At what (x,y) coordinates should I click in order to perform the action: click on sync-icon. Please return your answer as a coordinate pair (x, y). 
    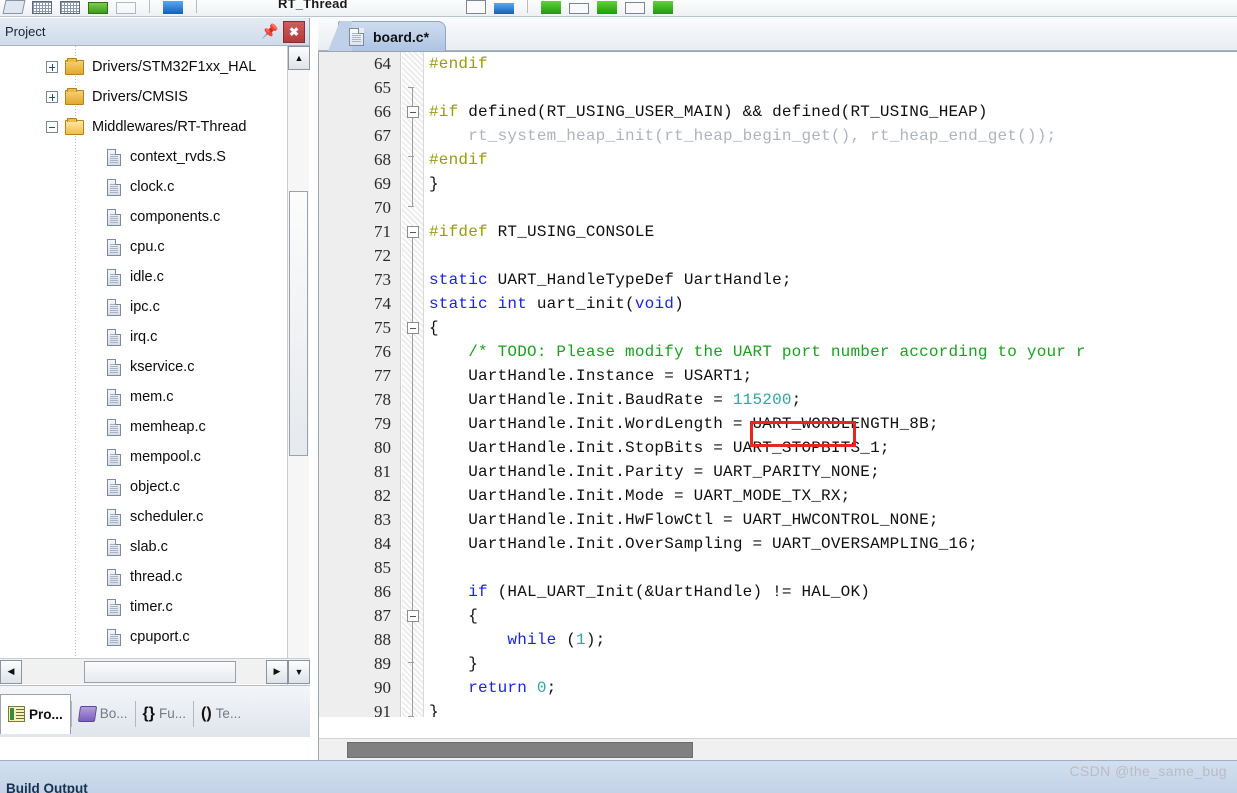
    Looking at the image, I should click on (173, 7).